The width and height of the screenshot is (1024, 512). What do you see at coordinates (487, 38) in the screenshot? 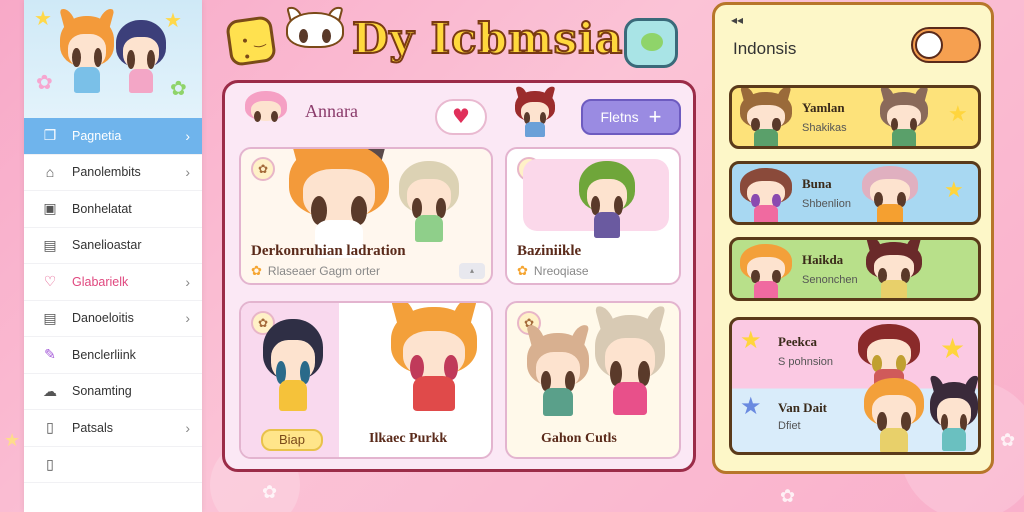
I see `app-title: Dy Icbmsia` at bounding box center [487, 38].